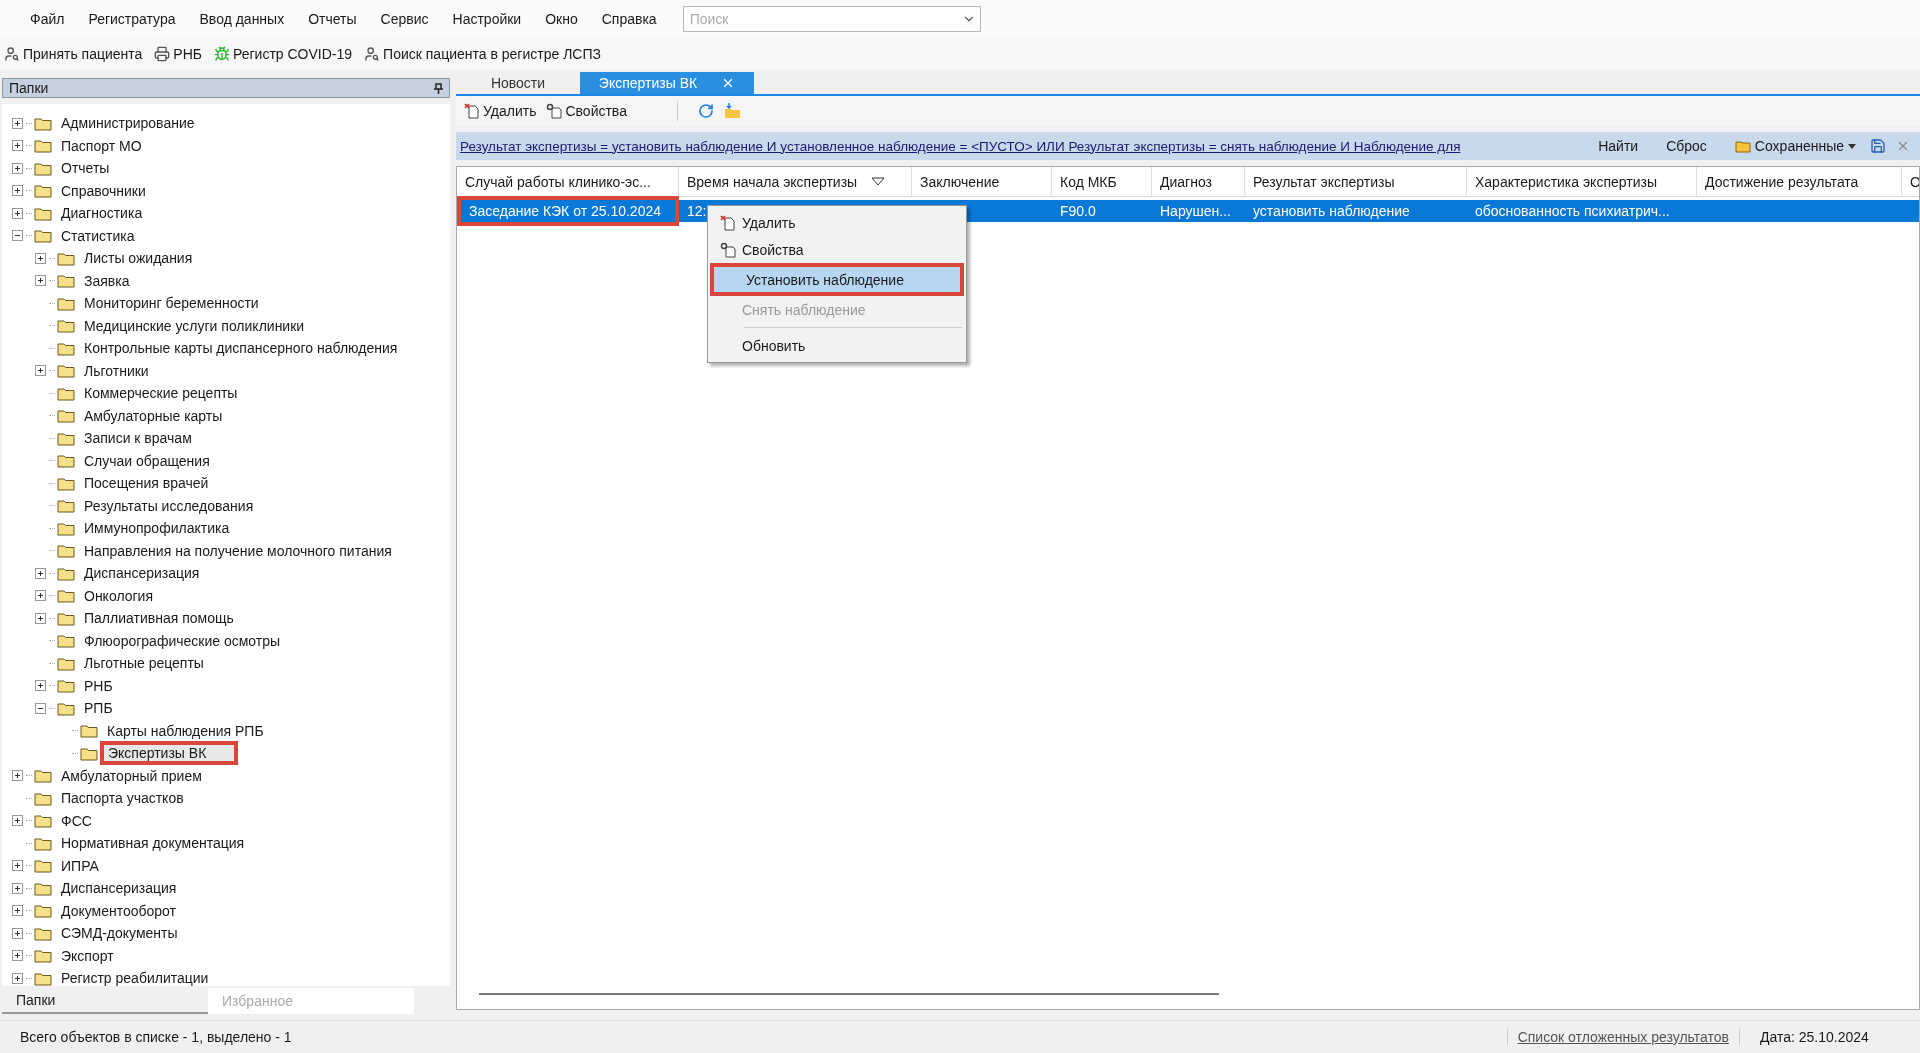 This screenshot has width=1920, height=1053. What do you see at coordinates (171, 303) in the screenshot?
I see `tree-item: Мониторинг беременности` at bounding box center [171, 303].